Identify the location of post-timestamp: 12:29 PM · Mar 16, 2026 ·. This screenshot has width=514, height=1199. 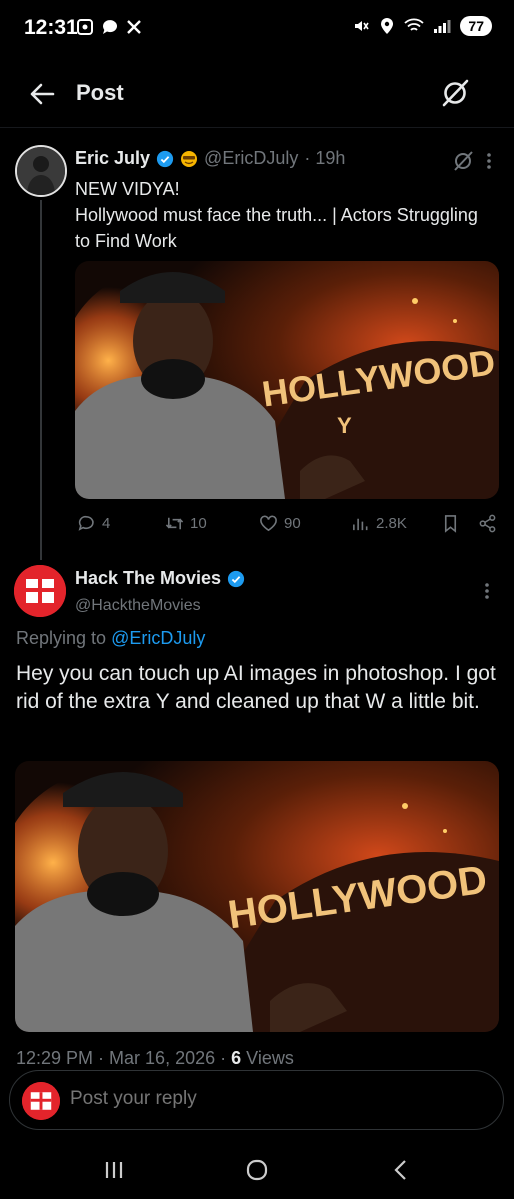
(121, 1058).